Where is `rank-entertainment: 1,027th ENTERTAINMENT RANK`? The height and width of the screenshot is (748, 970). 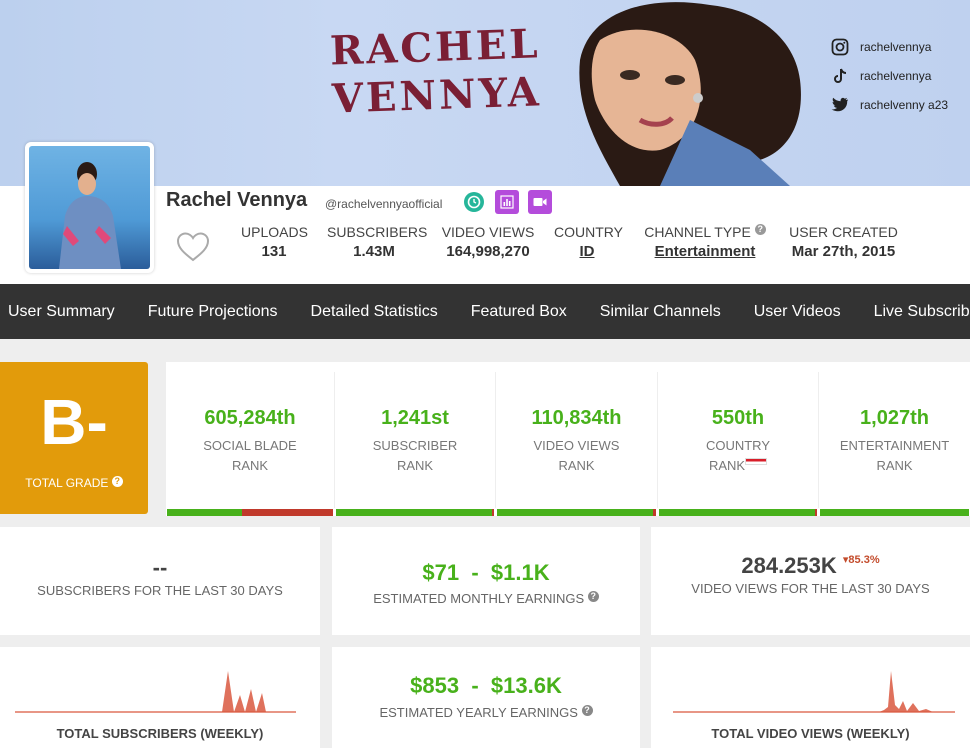
rank-entertainment: 1,027th ENTERTAINMENT RANK is located at coordinates (894, 439).